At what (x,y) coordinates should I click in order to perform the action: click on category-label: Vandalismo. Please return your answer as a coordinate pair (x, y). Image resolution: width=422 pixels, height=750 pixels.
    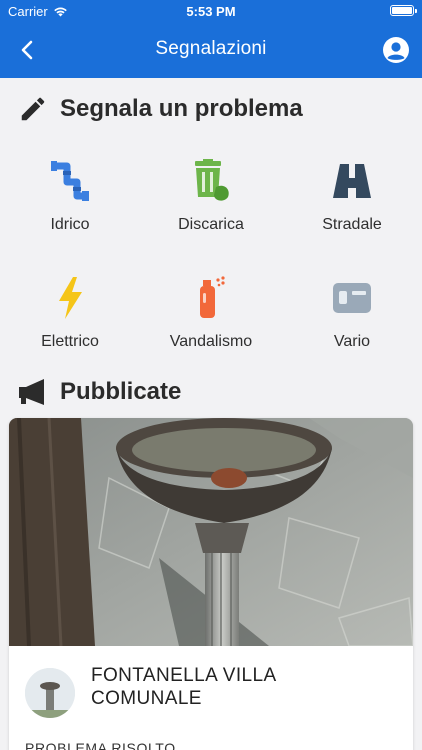
    Looking at the image, I should click on (211, 341).